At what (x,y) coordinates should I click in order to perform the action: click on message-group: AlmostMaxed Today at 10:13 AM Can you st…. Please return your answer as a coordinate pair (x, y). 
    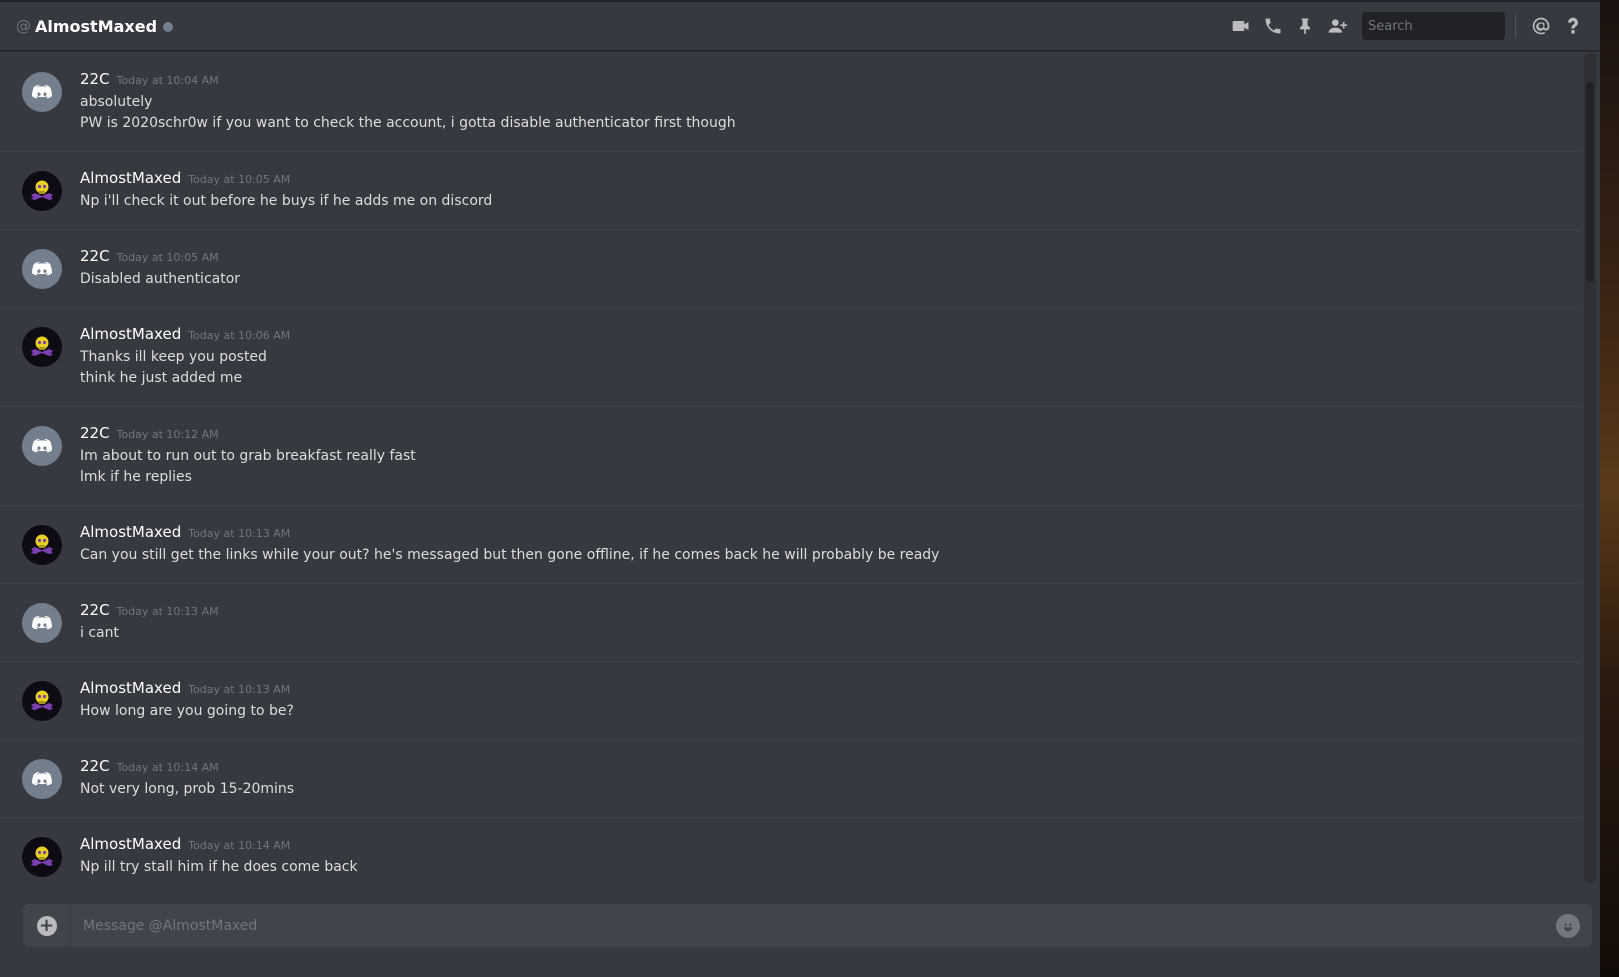
    Looking at the image, I should click on (790, 545).